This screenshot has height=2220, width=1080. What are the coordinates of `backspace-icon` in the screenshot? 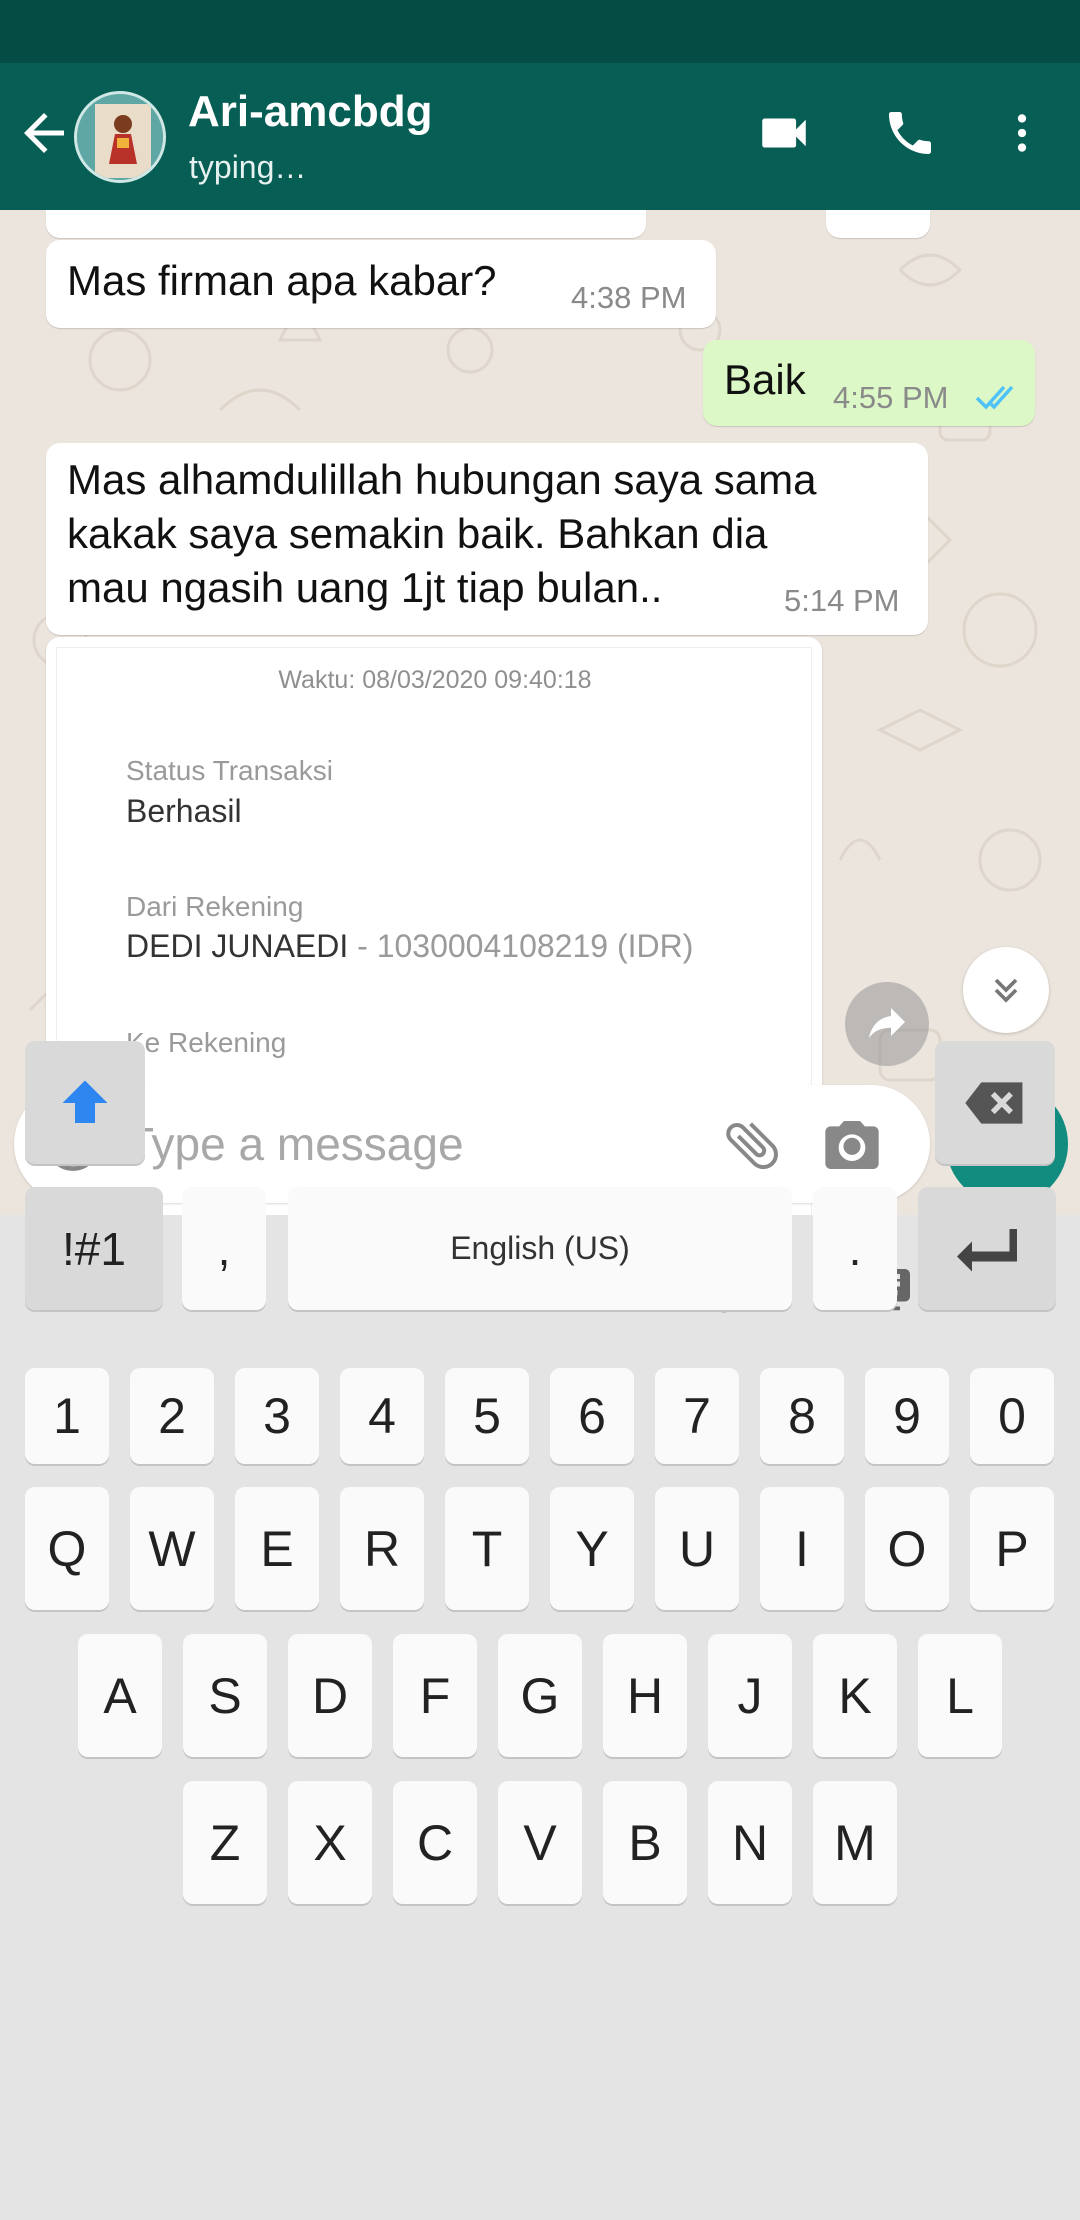 It's located at (995, 1102).